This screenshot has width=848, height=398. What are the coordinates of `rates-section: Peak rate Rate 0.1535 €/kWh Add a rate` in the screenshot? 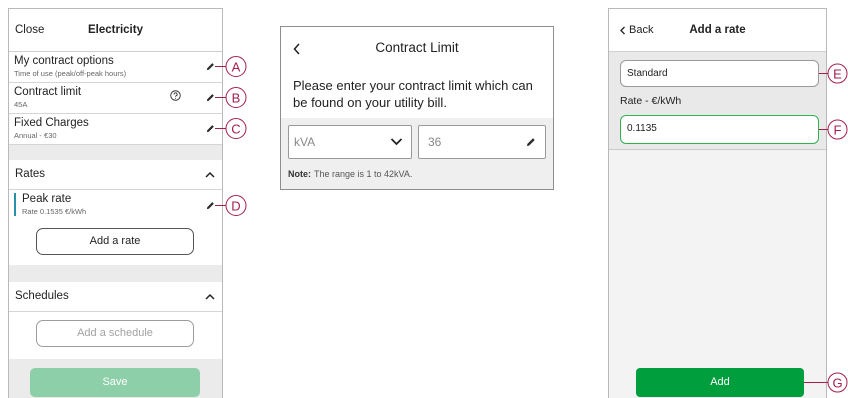 It's located at (115, 227).